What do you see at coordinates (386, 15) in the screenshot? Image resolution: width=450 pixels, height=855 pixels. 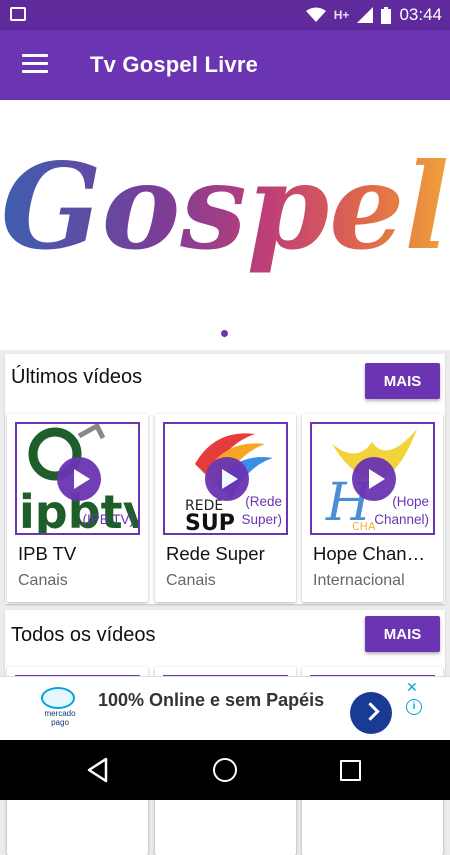 I see `battery-icon` at bounding box center [386, 15].